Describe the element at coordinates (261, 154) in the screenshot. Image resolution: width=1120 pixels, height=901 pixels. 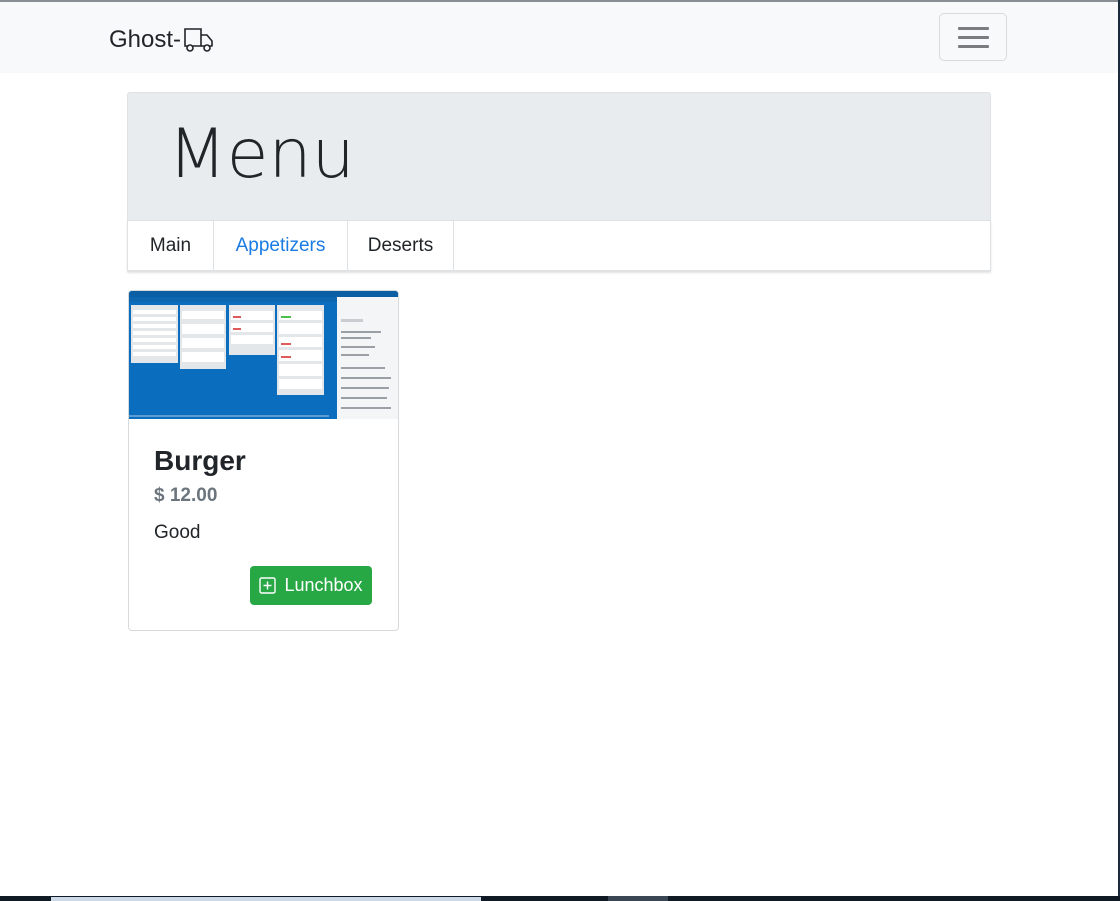
I see `page-title: Menu` at that location.